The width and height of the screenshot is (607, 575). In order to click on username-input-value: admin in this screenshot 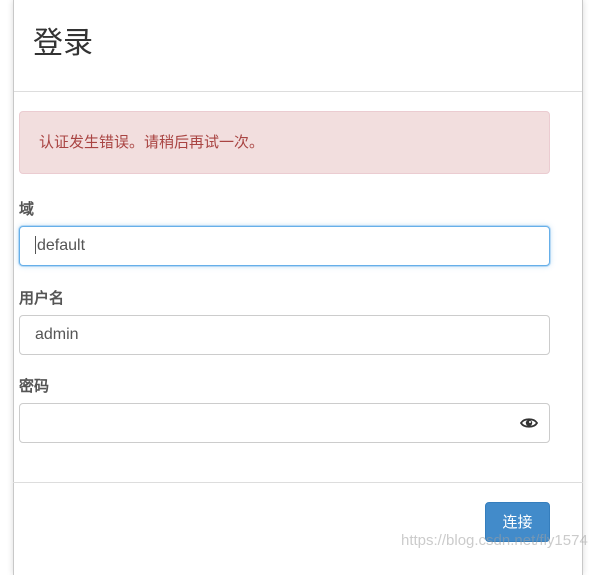, I will do `click(57, 334)`.